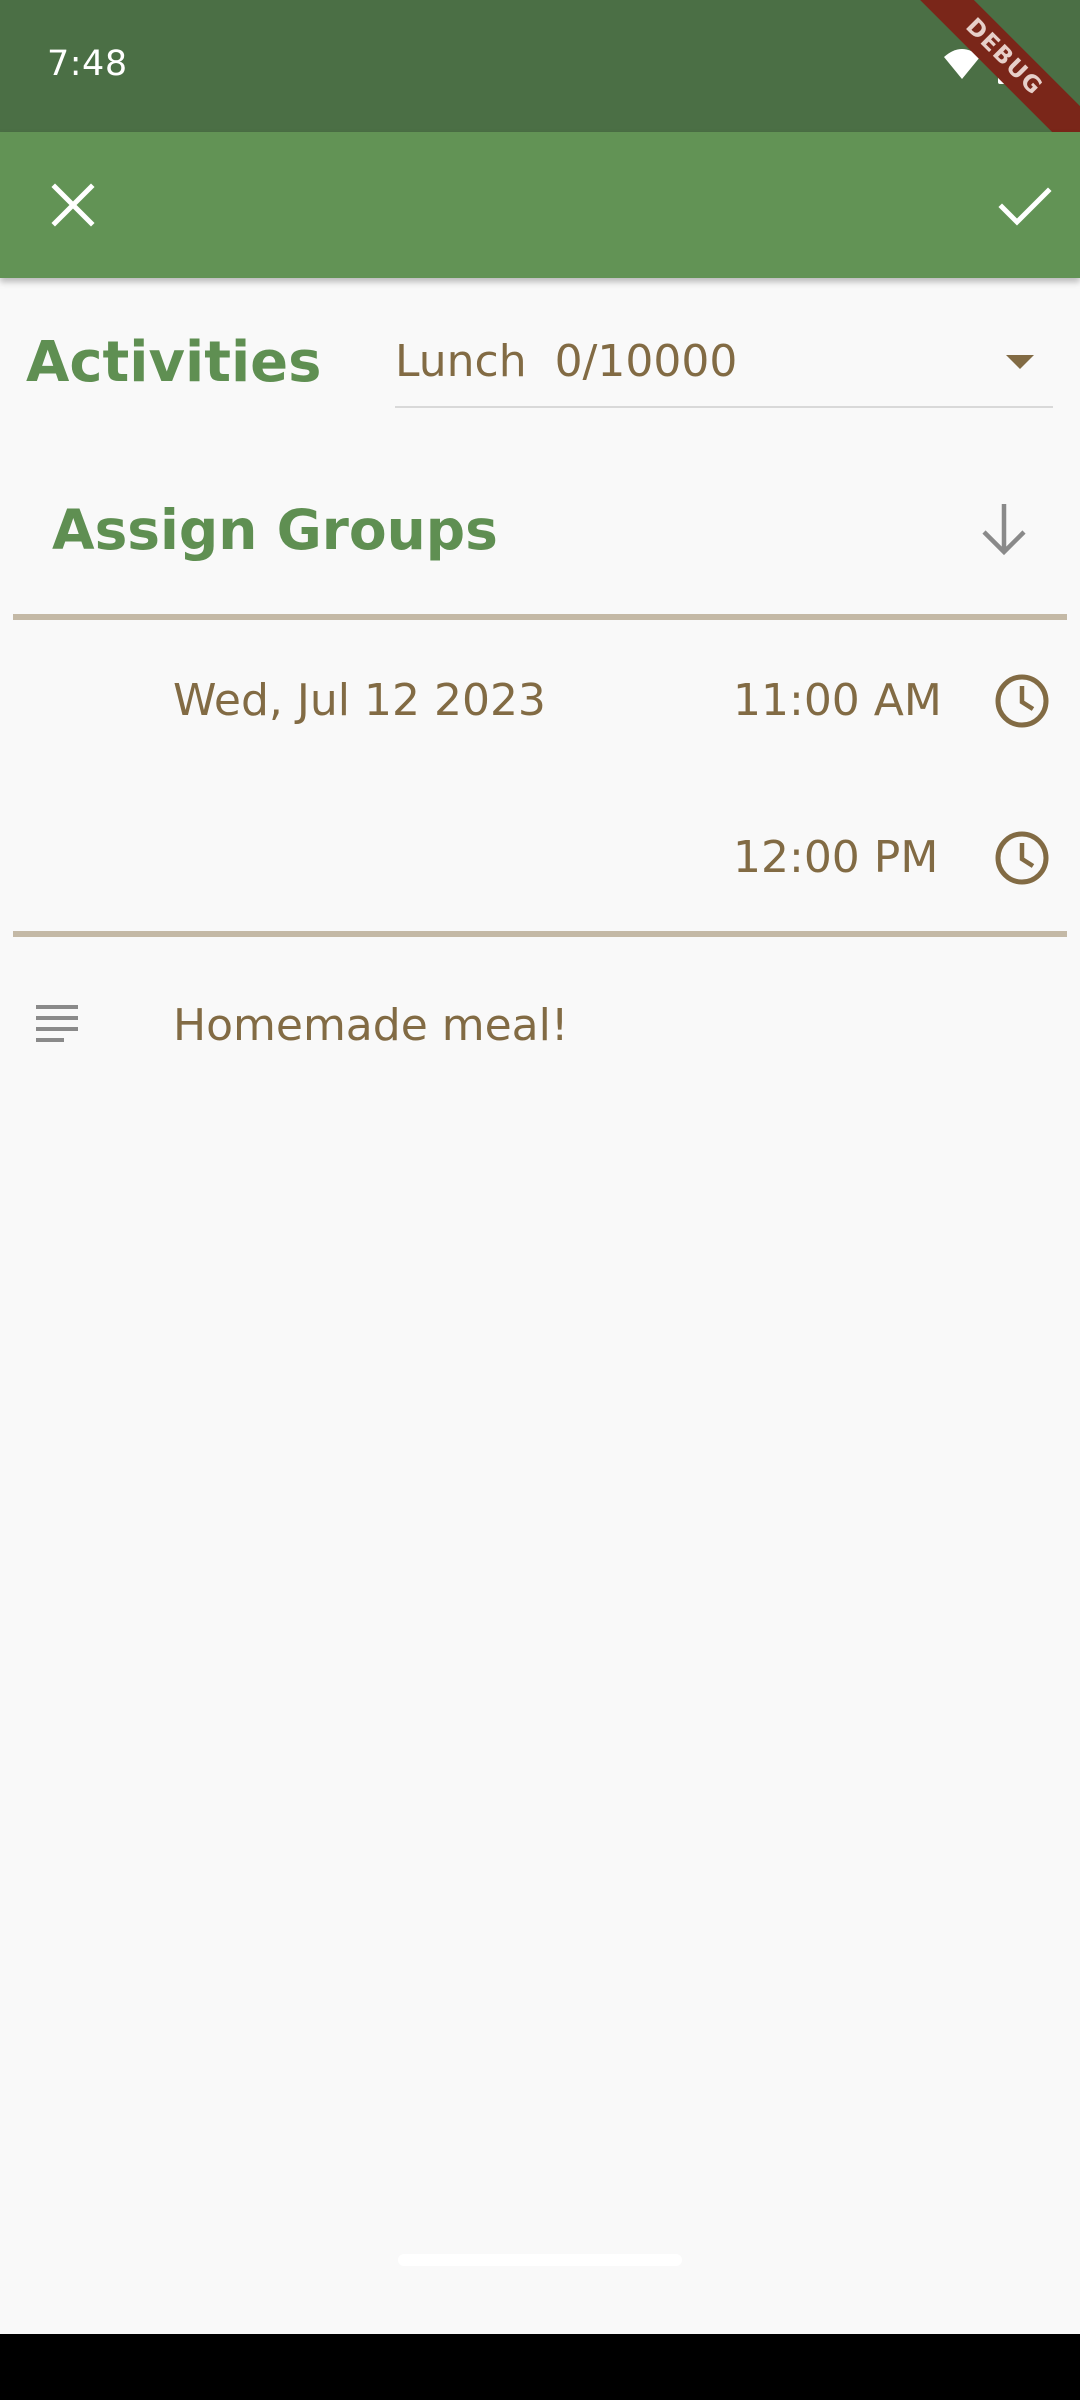  I want to click on activity-selected-value: Lunch 0/10000, so click(566, 361).